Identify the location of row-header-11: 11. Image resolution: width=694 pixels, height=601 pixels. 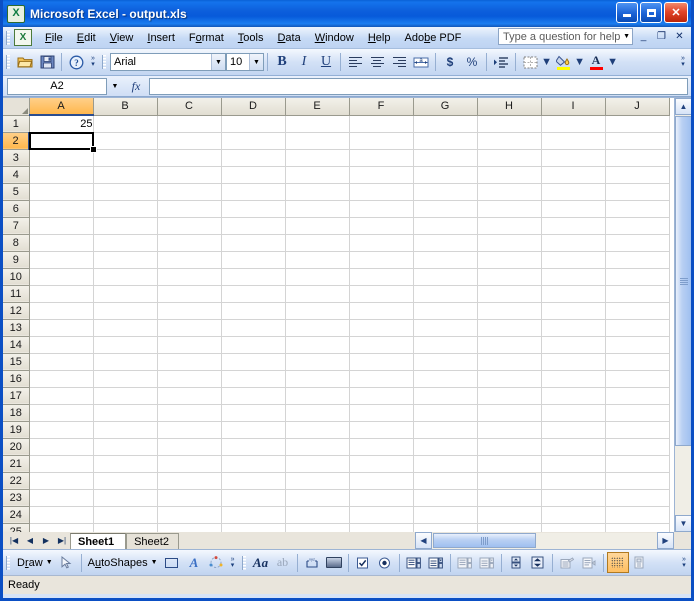
(16, 294).